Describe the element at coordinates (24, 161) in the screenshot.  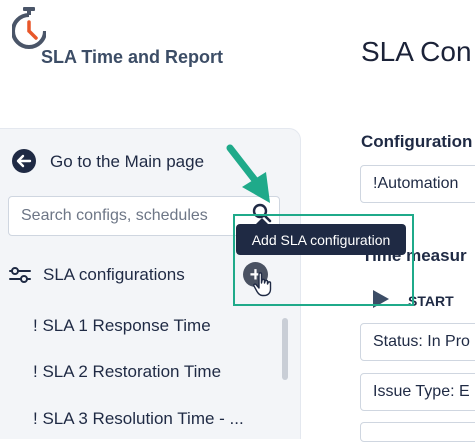
I see `arrow-left-circle-icon` at that location.